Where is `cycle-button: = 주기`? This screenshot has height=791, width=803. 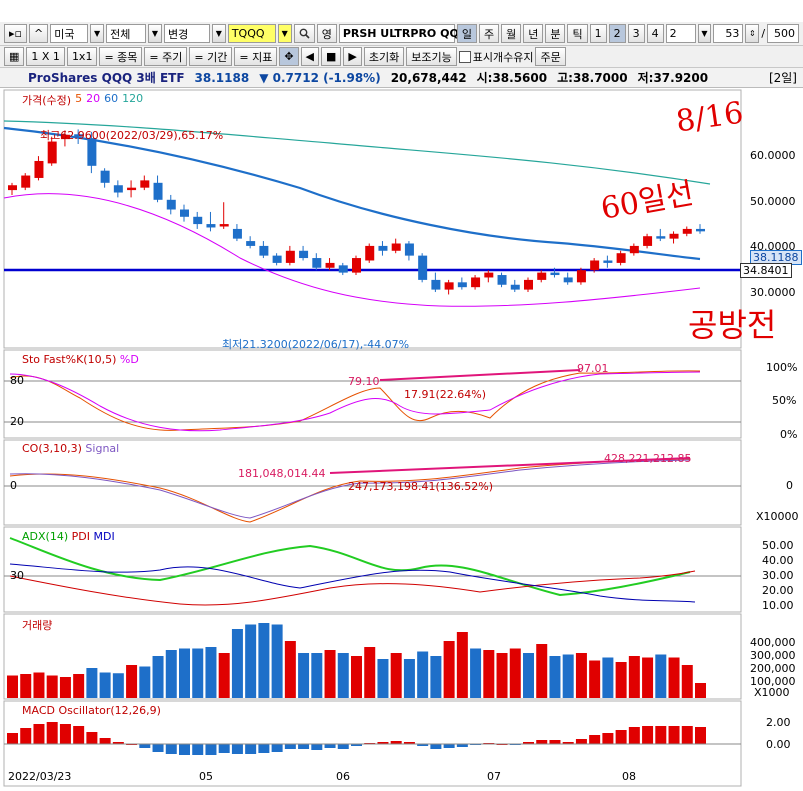 cycle-button: = 주기 is located at coordinates (166, 56).